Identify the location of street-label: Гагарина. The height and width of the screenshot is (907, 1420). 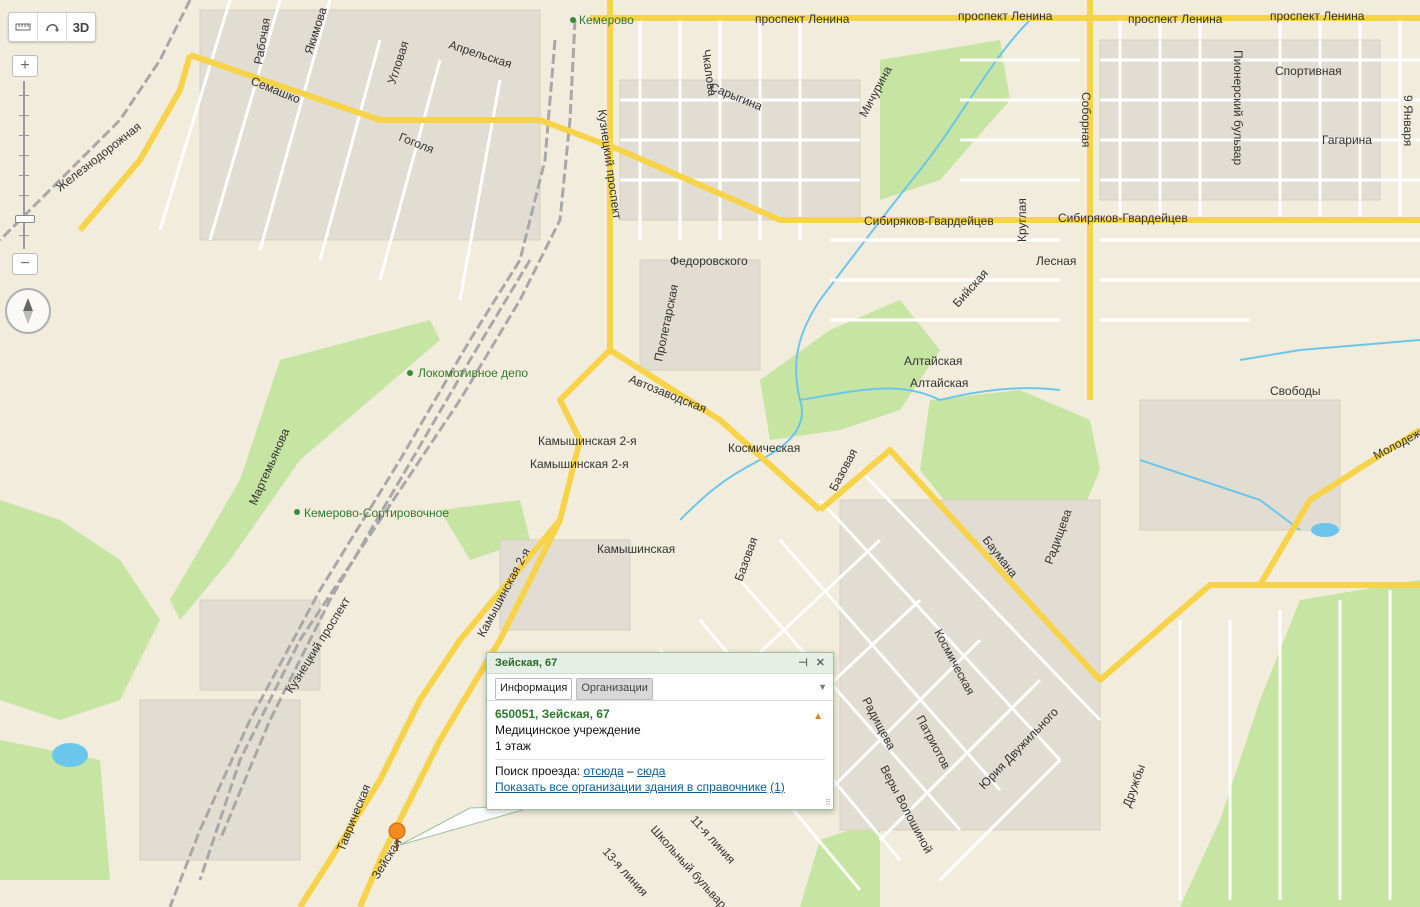
(1347, 140).